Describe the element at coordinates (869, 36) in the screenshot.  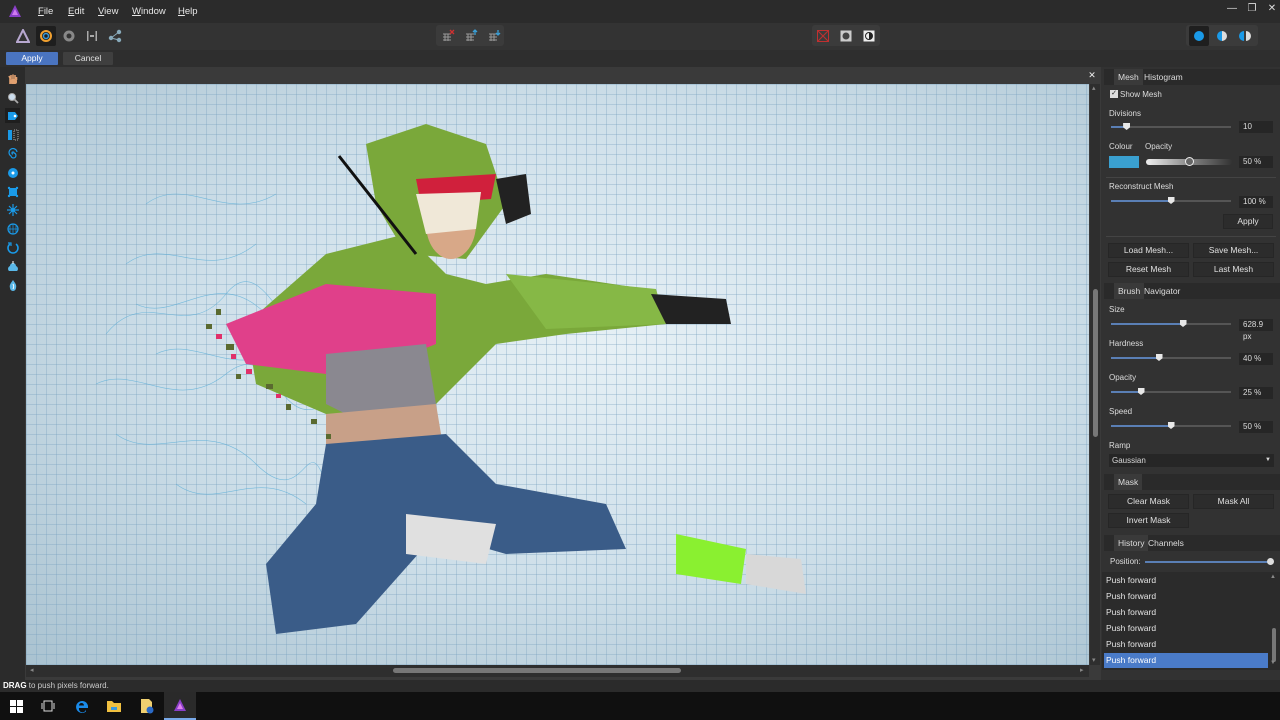
I see `invert-mask-toolbar-button` at that location.